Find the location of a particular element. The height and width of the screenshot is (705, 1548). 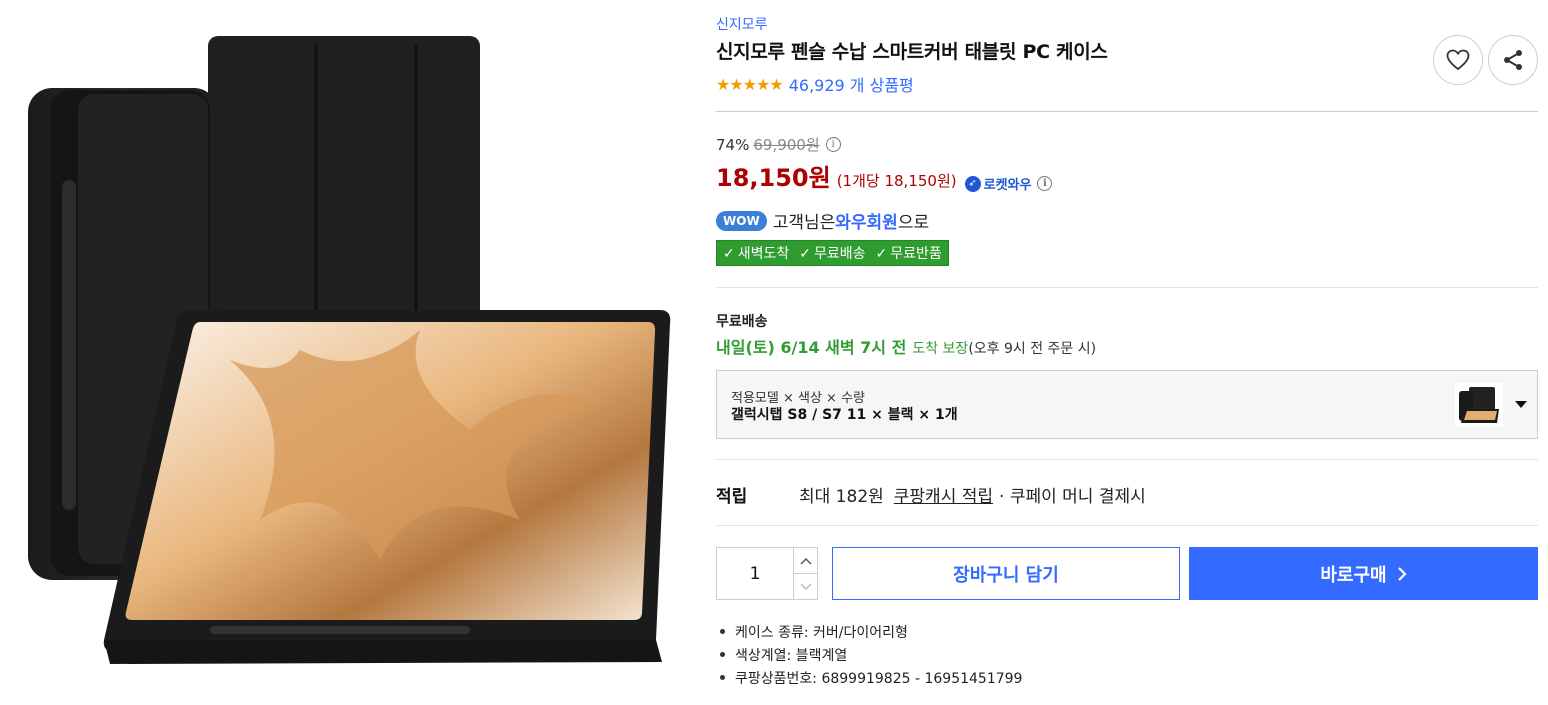

benefit-item: ✓ 무료배송 is located at coordinates (832, 253).